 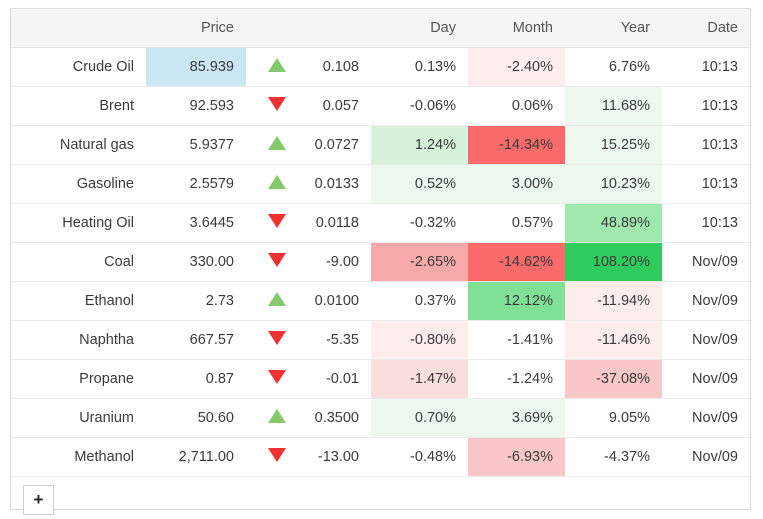 What do you see at coordinates (419, 340) in the screenshot?
I see `cell-day-percent: -0.80%` at bounding box center [419, 340].